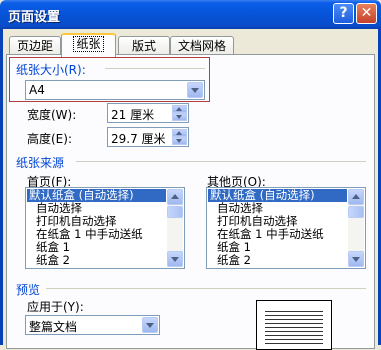 Image resolution: width=381 pixels, height=350 pixels. Describe the element at coordinates (190, 14) in the screenshot. I see `title-bar: 页面设置 ? ✕` at that location.